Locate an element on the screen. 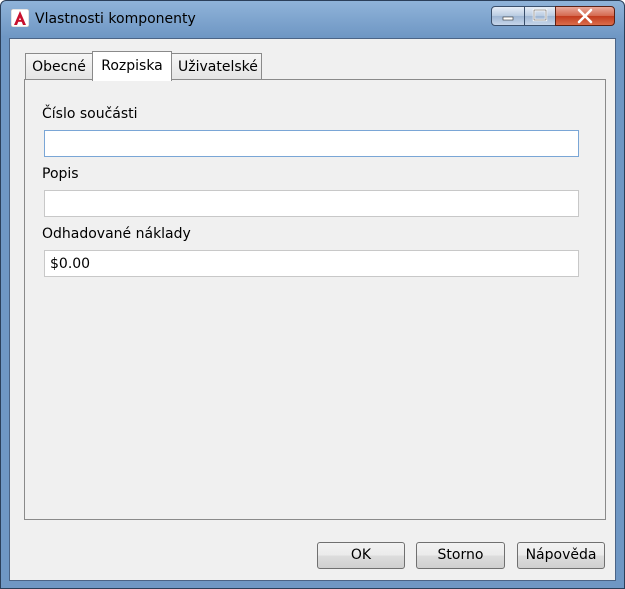  minimize-icon is located at coordinates (508, 19).